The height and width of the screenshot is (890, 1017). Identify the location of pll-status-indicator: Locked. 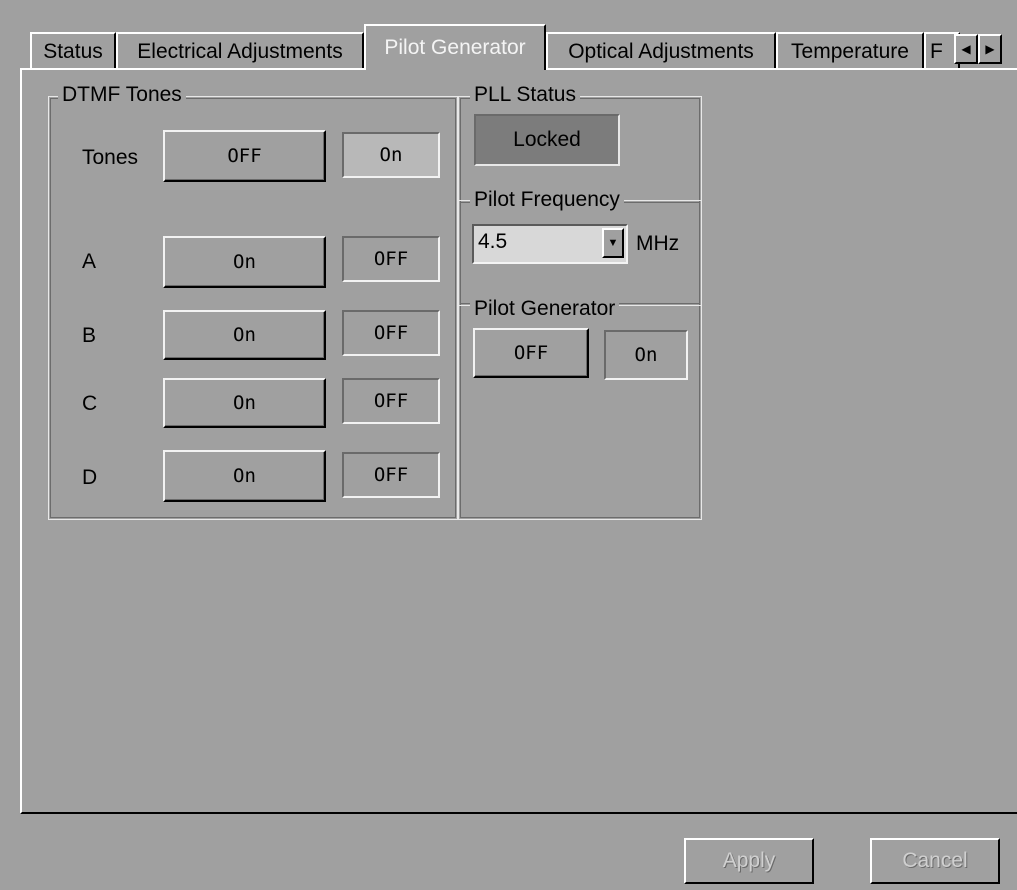
(547, 140).